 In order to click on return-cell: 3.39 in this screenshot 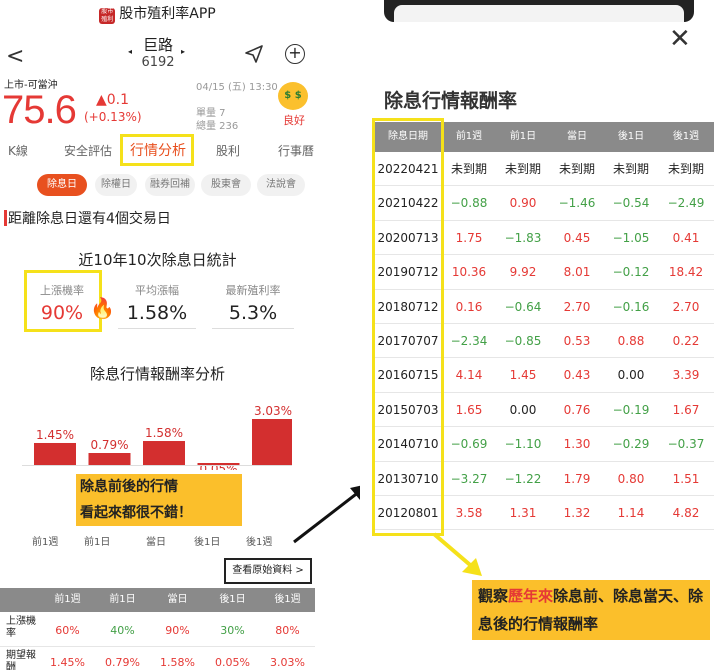, I will do `click(686, 375)`.